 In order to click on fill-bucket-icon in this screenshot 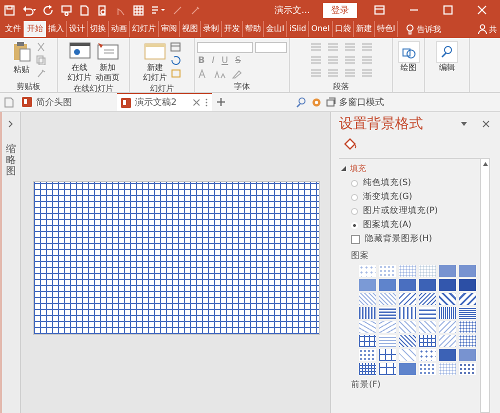, I will do `click(350, 144)`.